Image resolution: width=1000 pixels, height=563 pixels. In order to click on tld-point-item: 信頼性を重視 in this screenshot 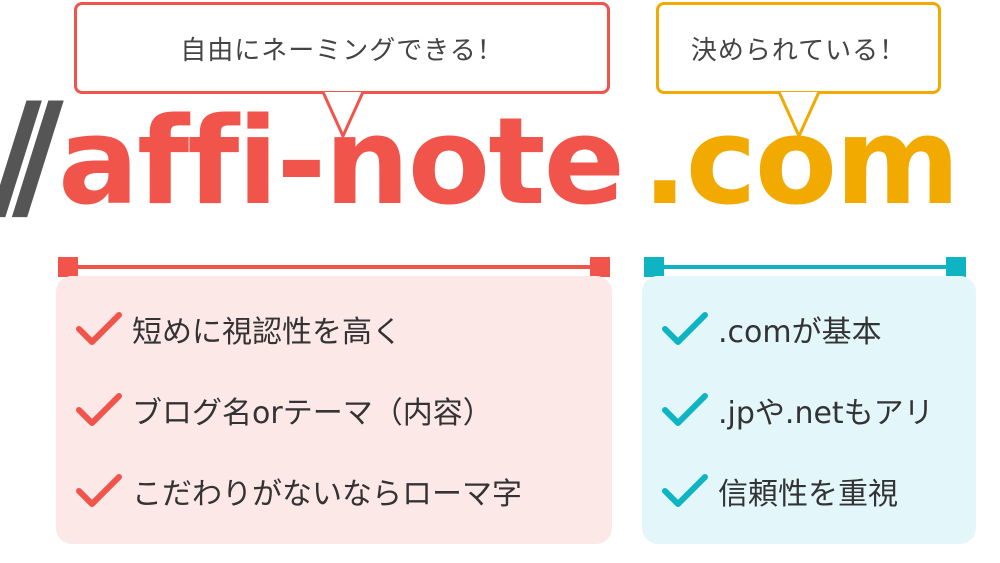, I will do `click(780, 491)`.